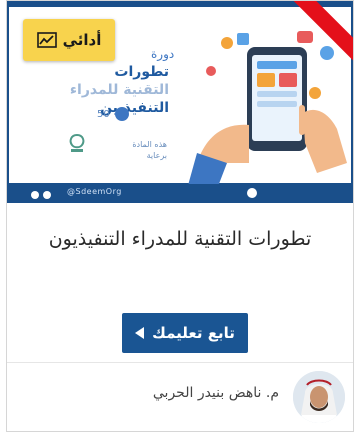 This screenshot has width=358, height=432. I want to click on banner-footer-bar, so click(180, 193).